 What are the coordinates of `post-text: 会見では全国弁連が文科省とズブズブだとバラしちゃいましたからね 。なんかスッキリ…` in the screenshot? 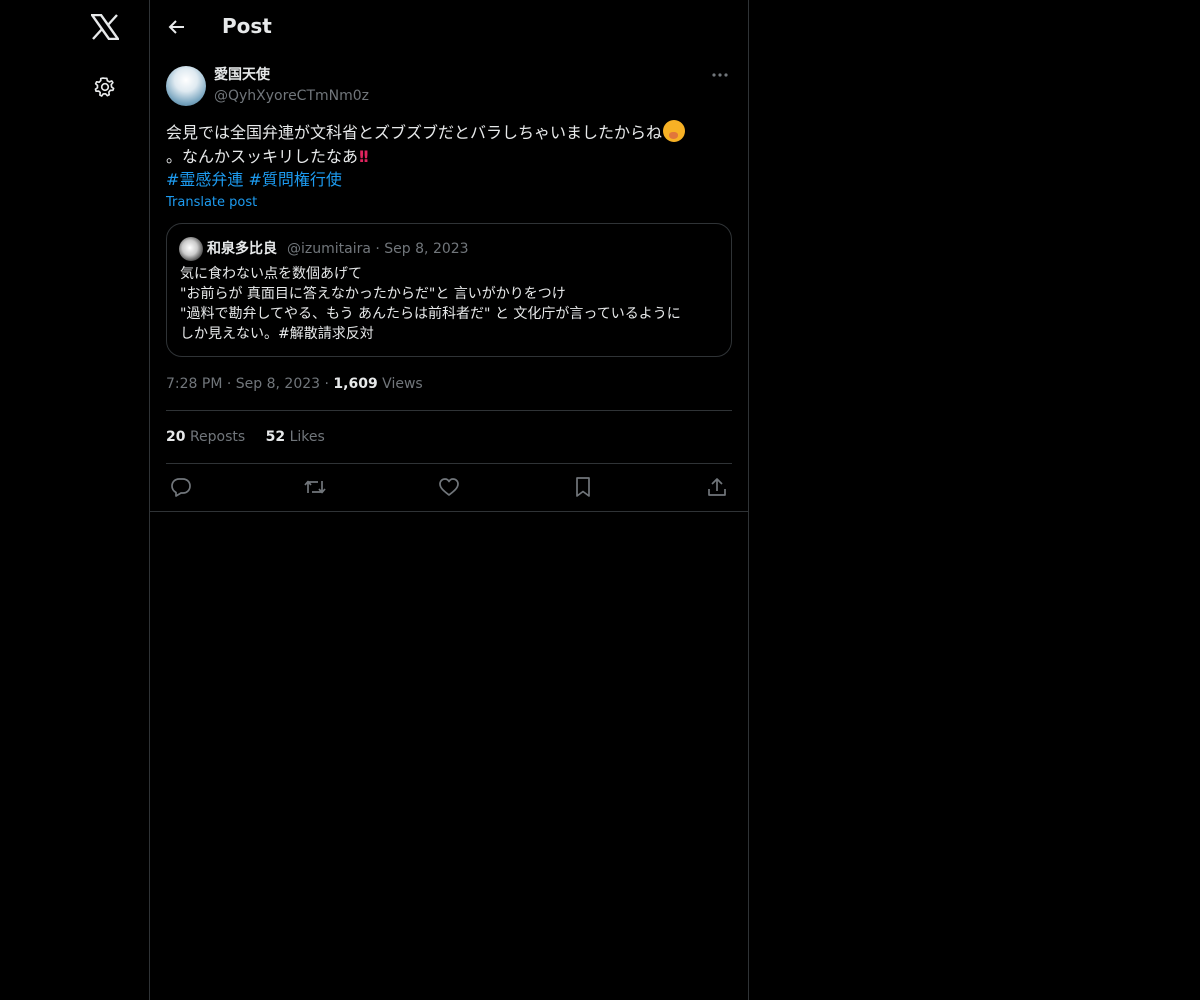 It's located at (446, 144).